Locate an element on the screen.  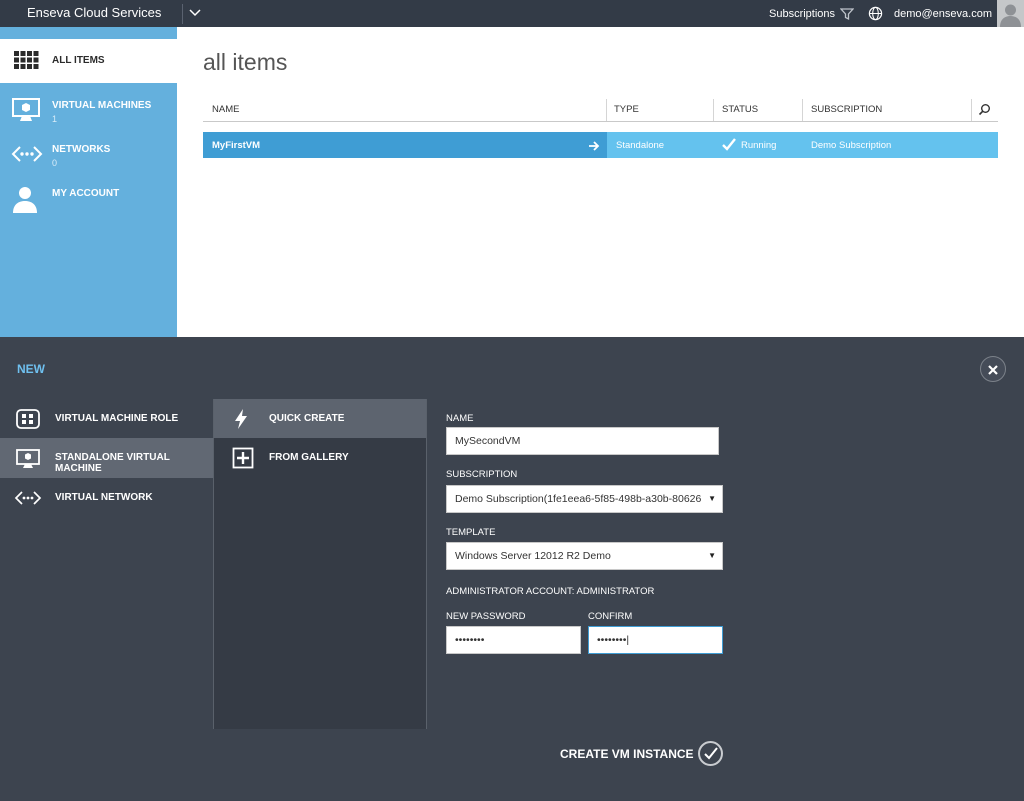
vm-role-icon is located at coordinates (28, 421).